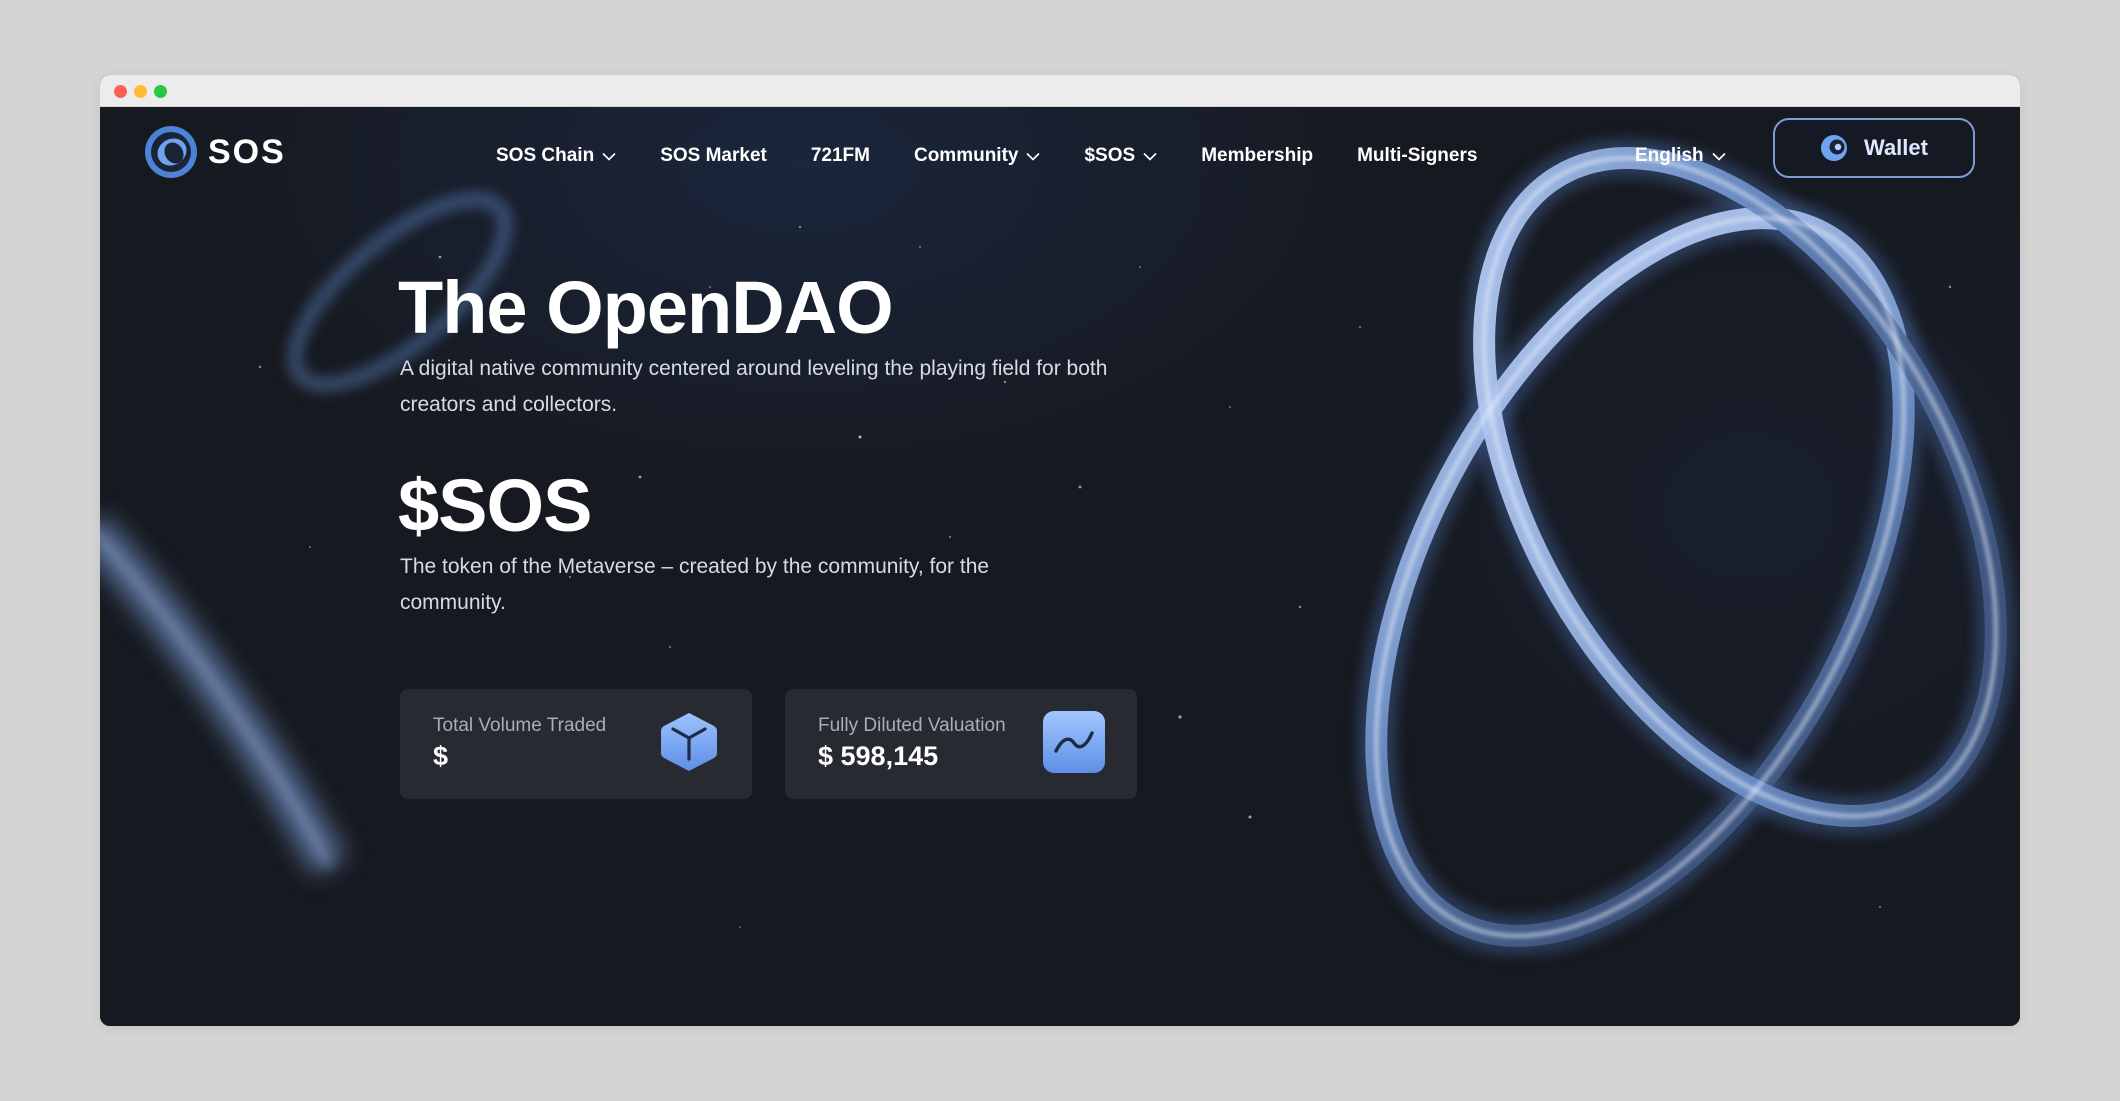  I want to click on nav-sos-token: $SOS, so click(1120, 156).